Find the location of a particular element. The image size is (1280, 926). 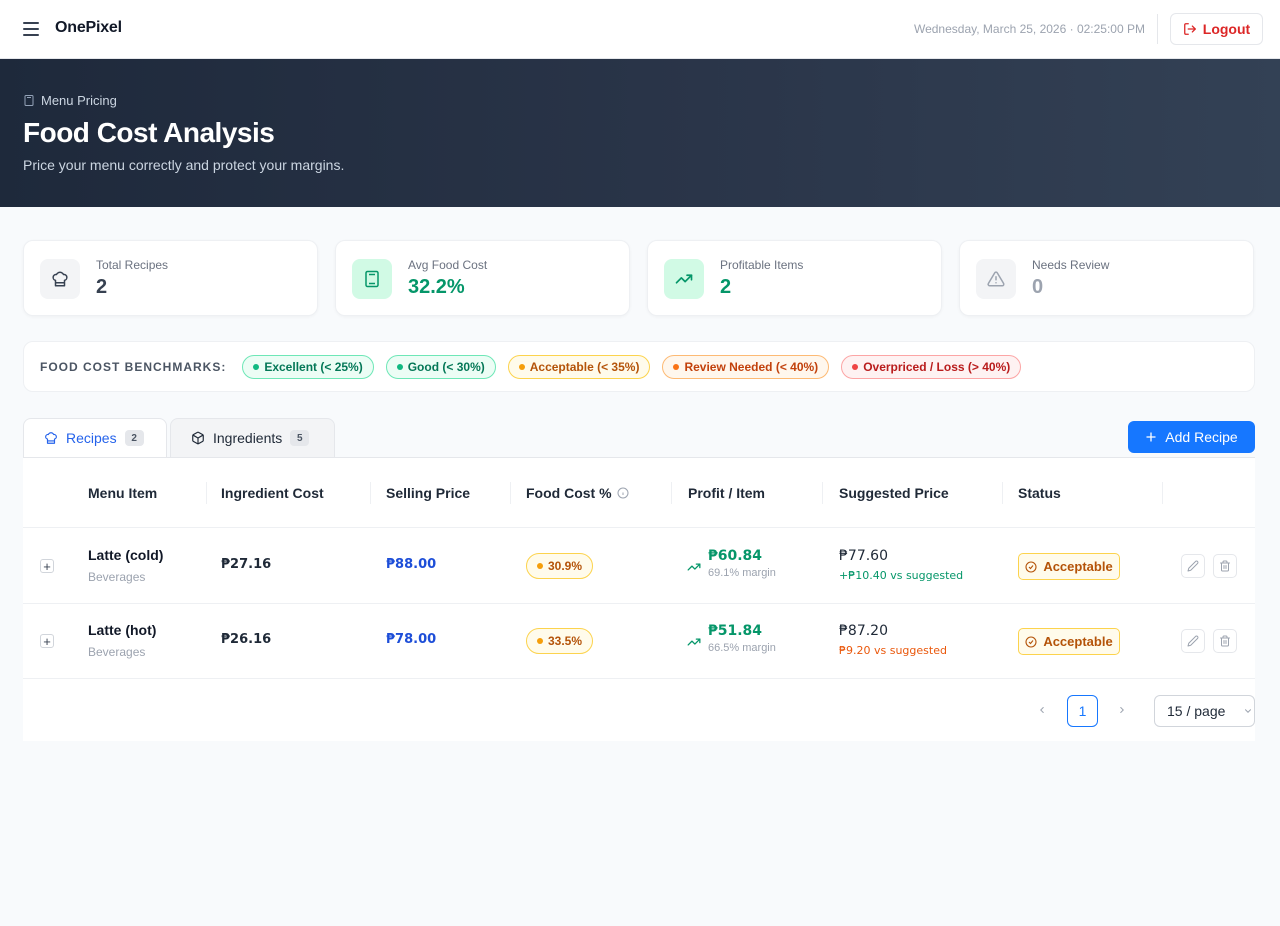

suggested-price: ₱87.20 is located at coordinates (863, 631).